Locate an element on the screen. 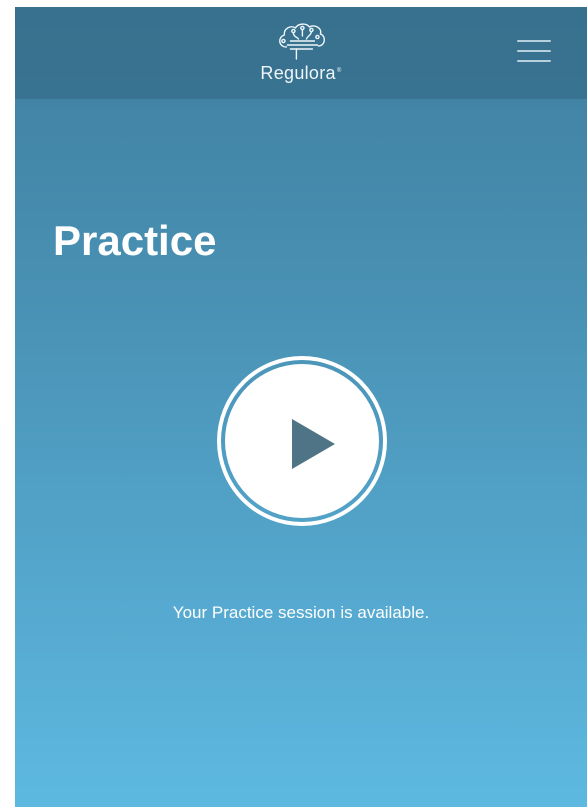 Image resolution: width=587 pixels, height=807 pixels. menu-line-bottom is located at coordinates (534, 61).